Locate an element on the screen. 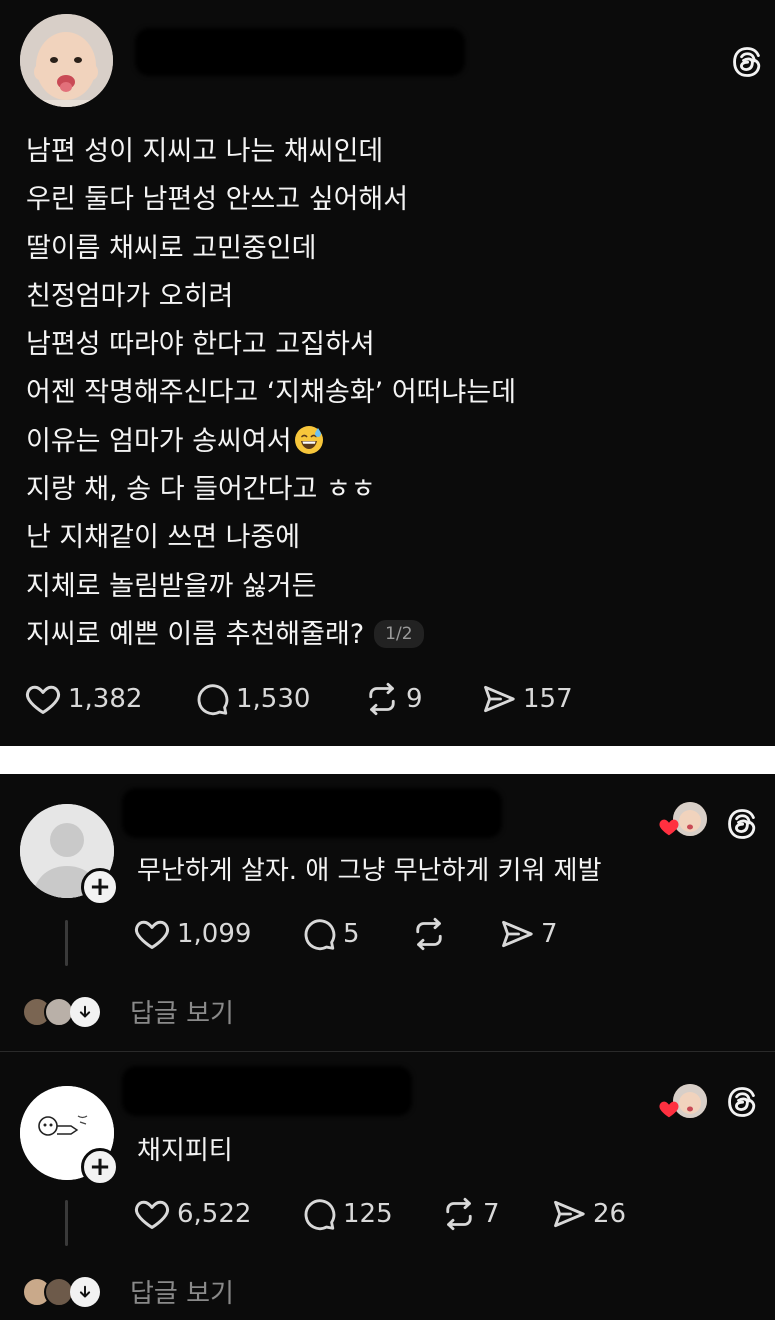 Image resolution: width=775 pixels, height=1320 pixels. author-avatar is located at coordinates (66, 60).